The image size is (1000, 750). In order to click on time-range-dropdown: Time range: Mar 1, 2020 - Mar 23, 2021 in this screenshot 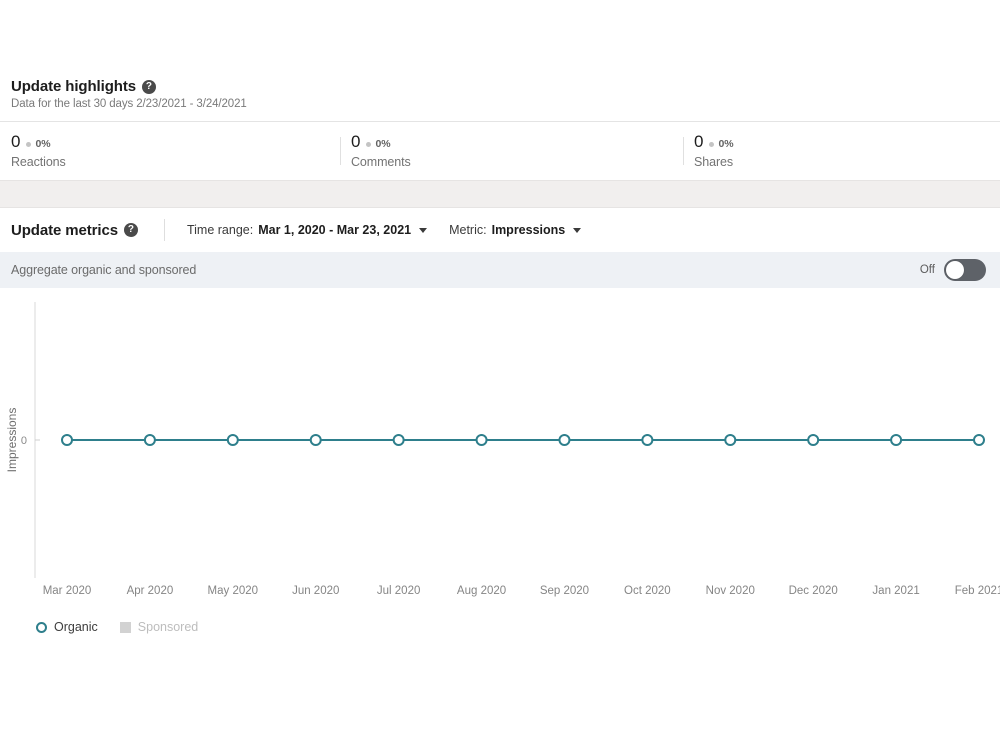, I will do `click(307, 230)`.